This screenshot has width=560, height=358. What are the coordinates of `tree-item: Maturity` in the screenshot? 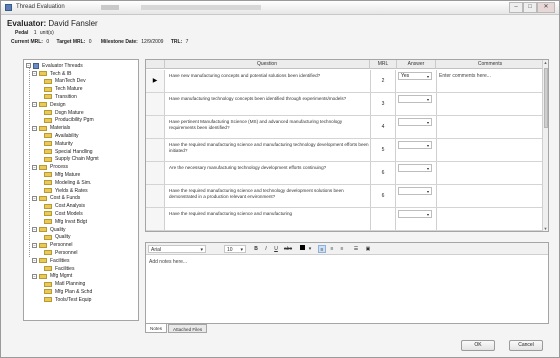 It's located at (58, 143).